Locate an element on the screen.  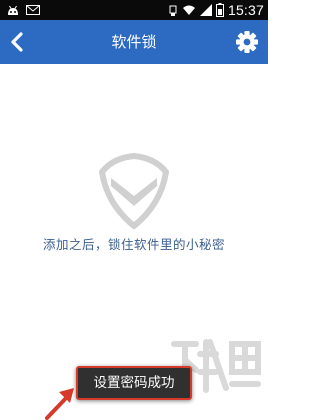
status-clock: 15:37 is located at coordinates (245, 10).